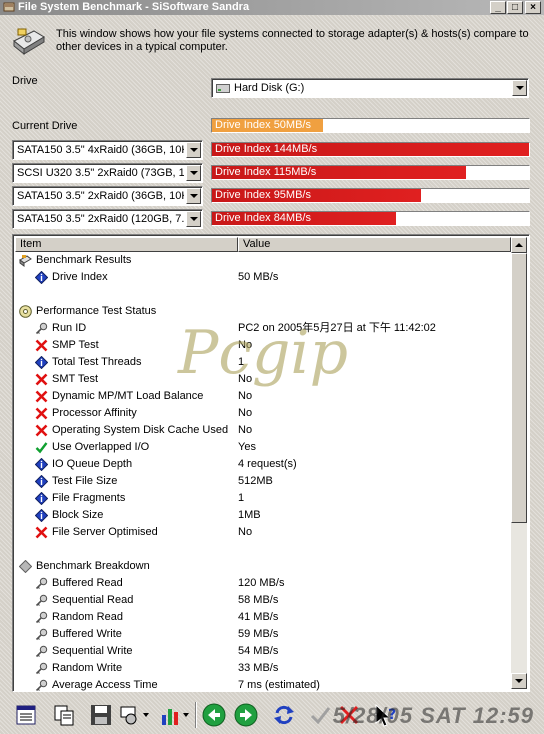  What do you see at coordinates (263, 668) in the screenshot?
I see `list-item: Random Write 33 MB/s` at bounding box center [263, 668].